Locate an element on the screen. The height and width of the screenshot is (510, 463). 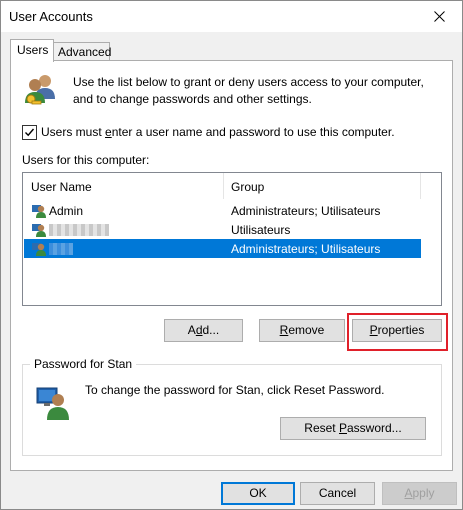
window-title: User Accounts is located at coordinates (51, 16).